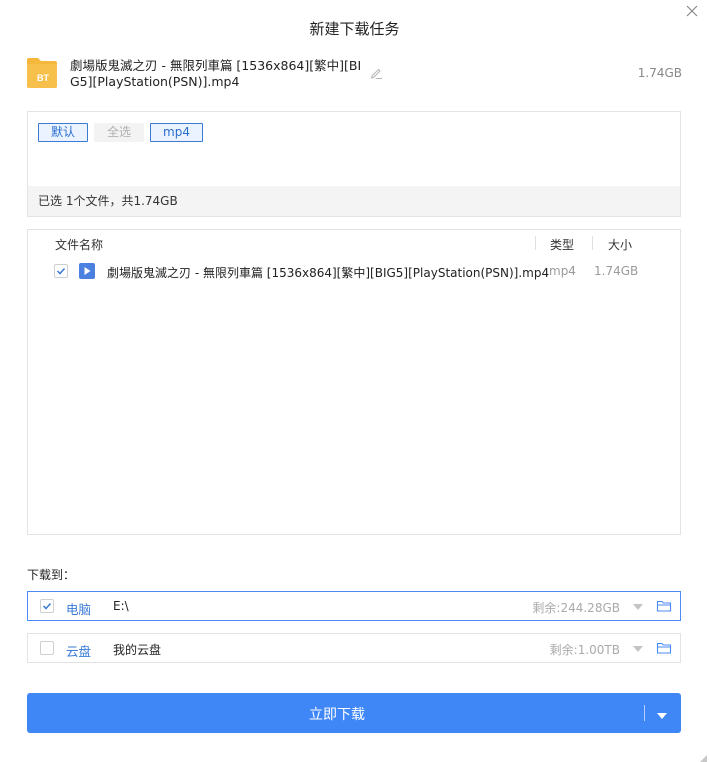 This screenshot has height=762, width=709. What do you see at coordinates (337, 715) in the screenshot?
I see `download-now-label: 立即下载` at bounding box center [337, 715].